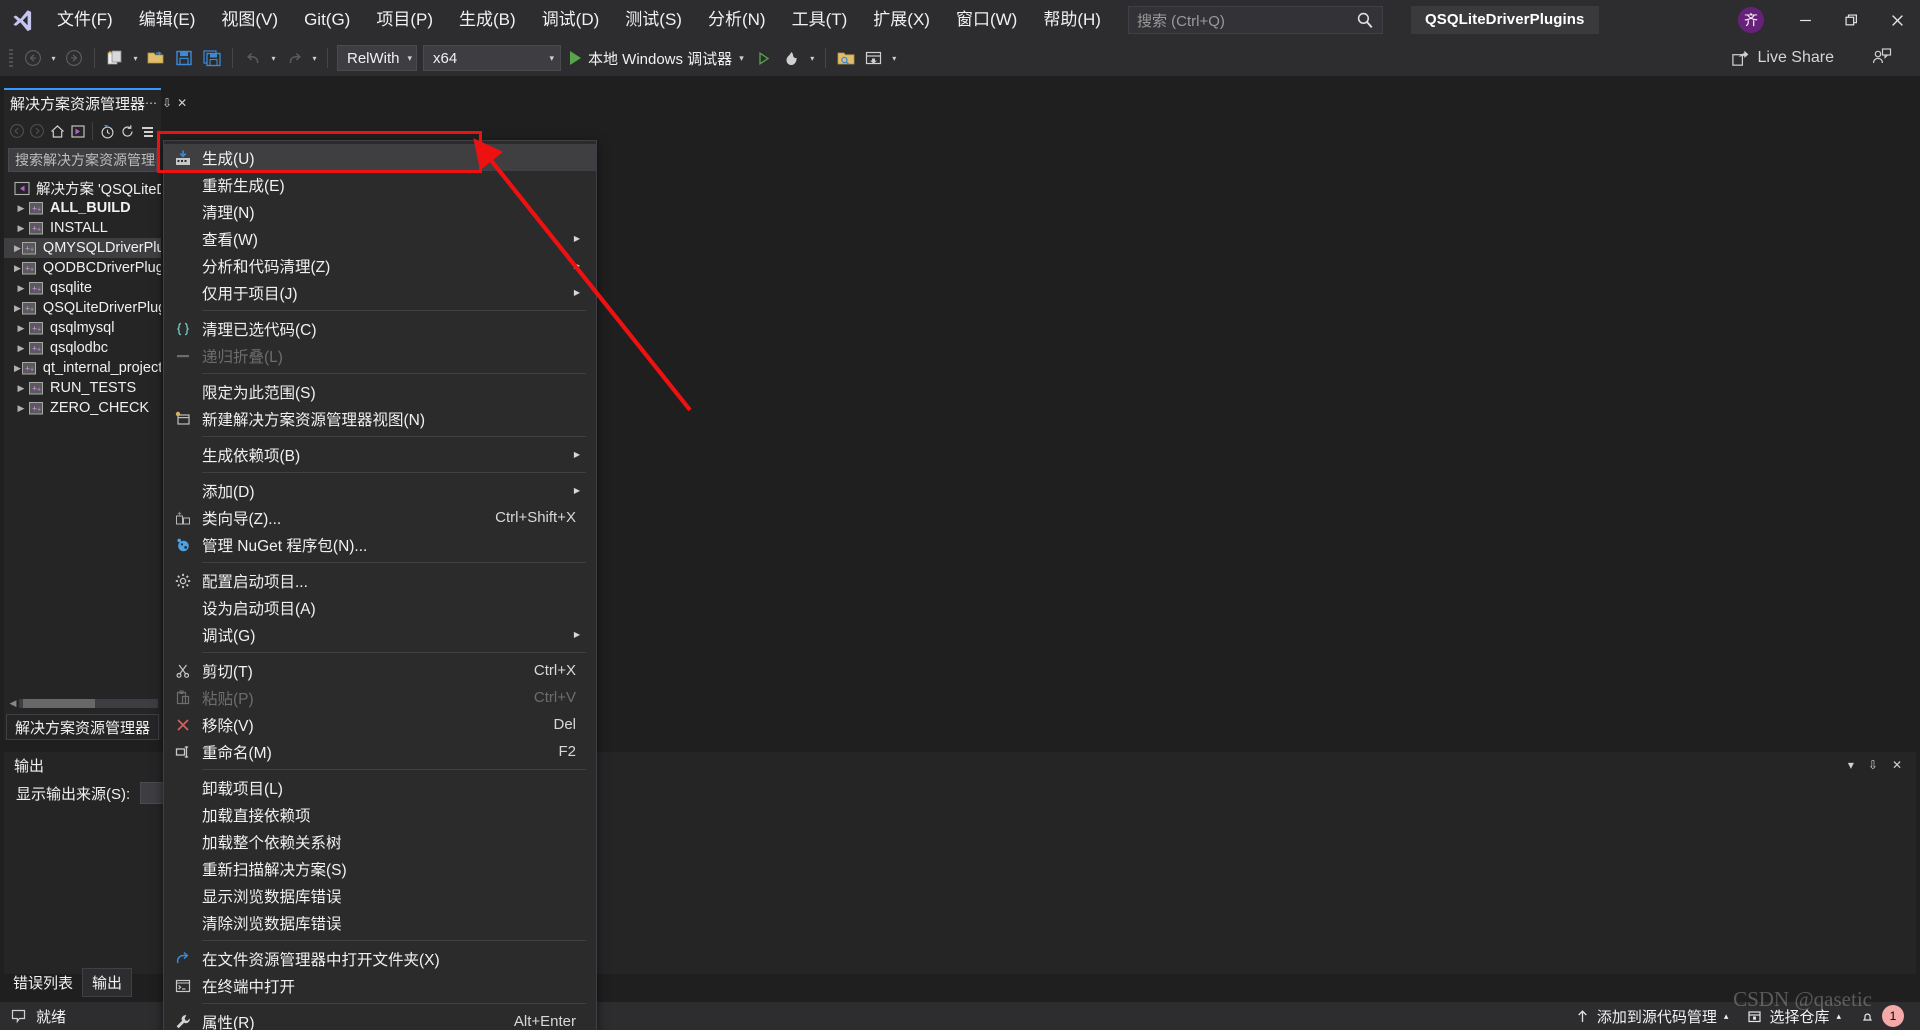 The height and width of the screenshot is (1030, 1920). Describe the element at coordinates (327, 20) in the screenshot. I see `menu-git: Git(G)` at that location.